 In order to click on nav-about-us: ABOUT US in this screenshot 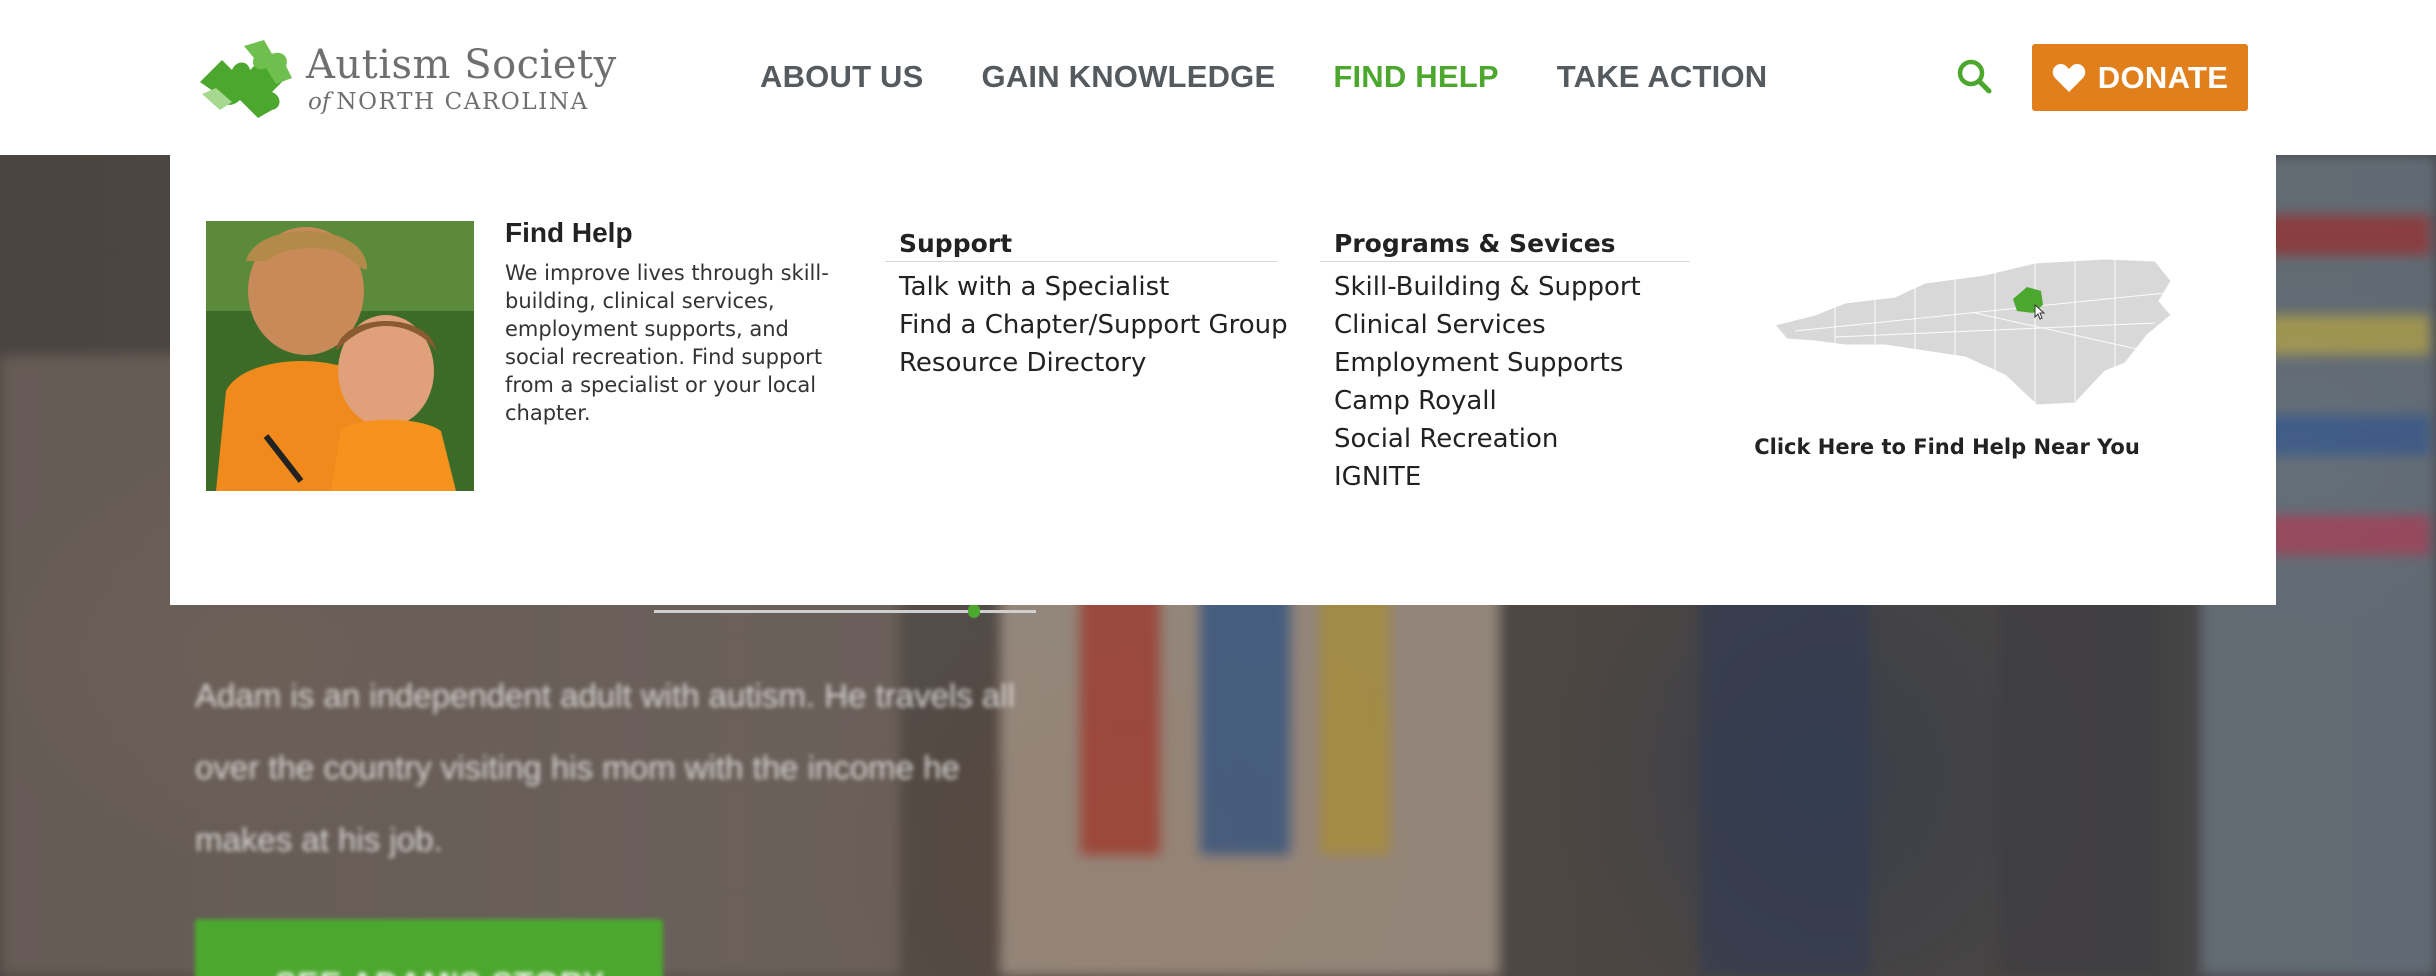, I will do `click(842, 77)`.